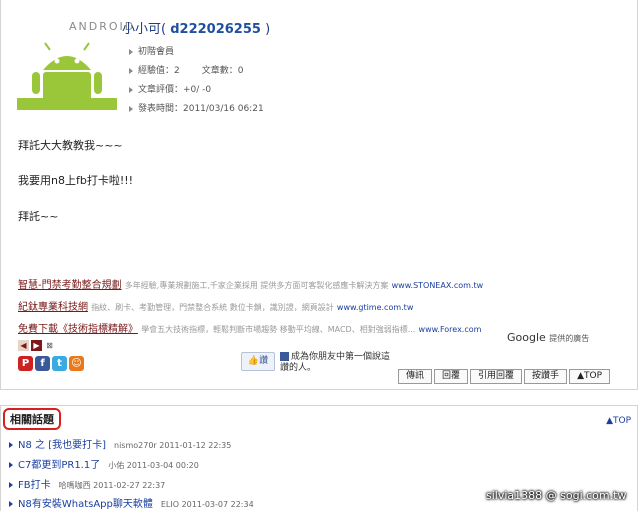 The image size is (640, 511). I want to click on post-line: 拜託大大教教我~~~, so click(70, 145).